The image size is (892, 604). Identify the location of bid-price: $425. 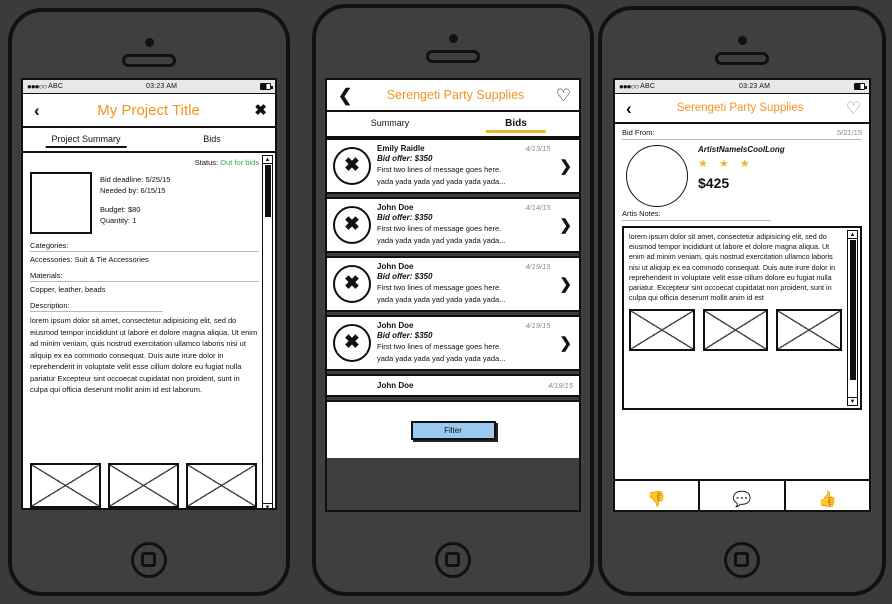
(714, 183).